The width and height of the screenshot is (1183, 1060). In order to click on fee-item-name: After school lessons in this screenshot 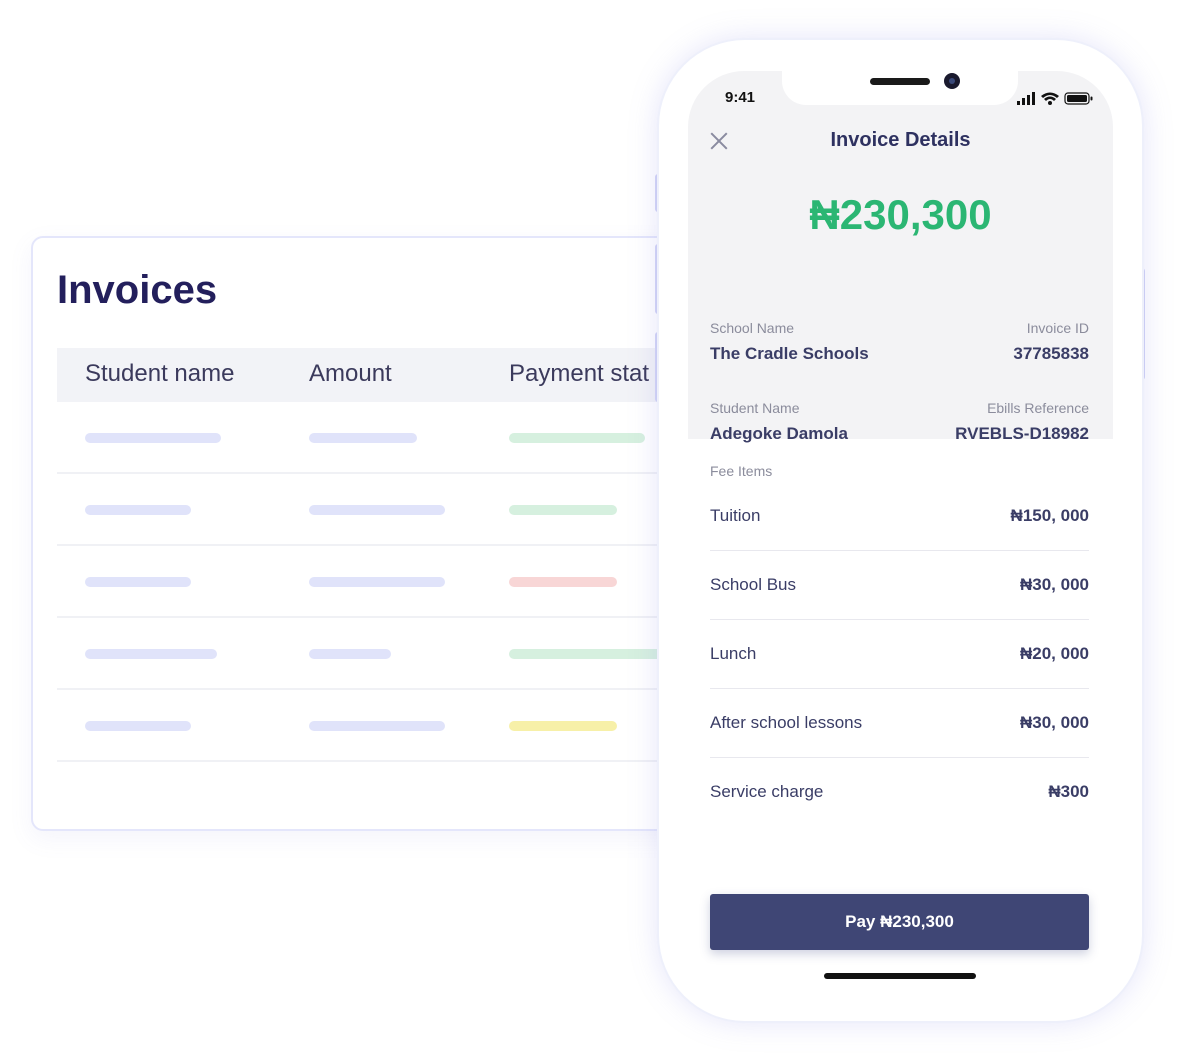, I will do `click(786, 722)`.